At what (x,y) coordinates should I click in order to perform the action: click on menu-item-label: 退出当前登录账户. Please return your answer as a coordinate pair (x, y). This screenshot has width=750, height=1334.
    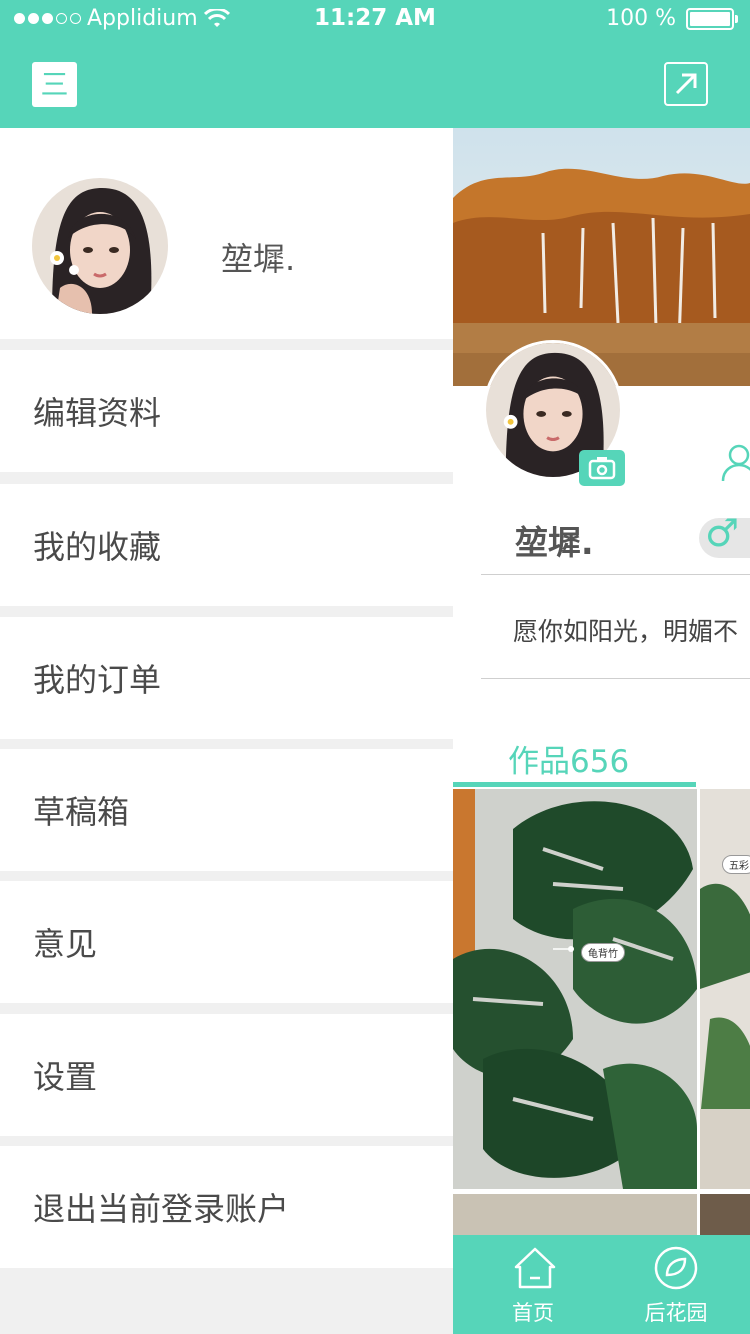
    Looking at the image, I should click on (161, 1209).